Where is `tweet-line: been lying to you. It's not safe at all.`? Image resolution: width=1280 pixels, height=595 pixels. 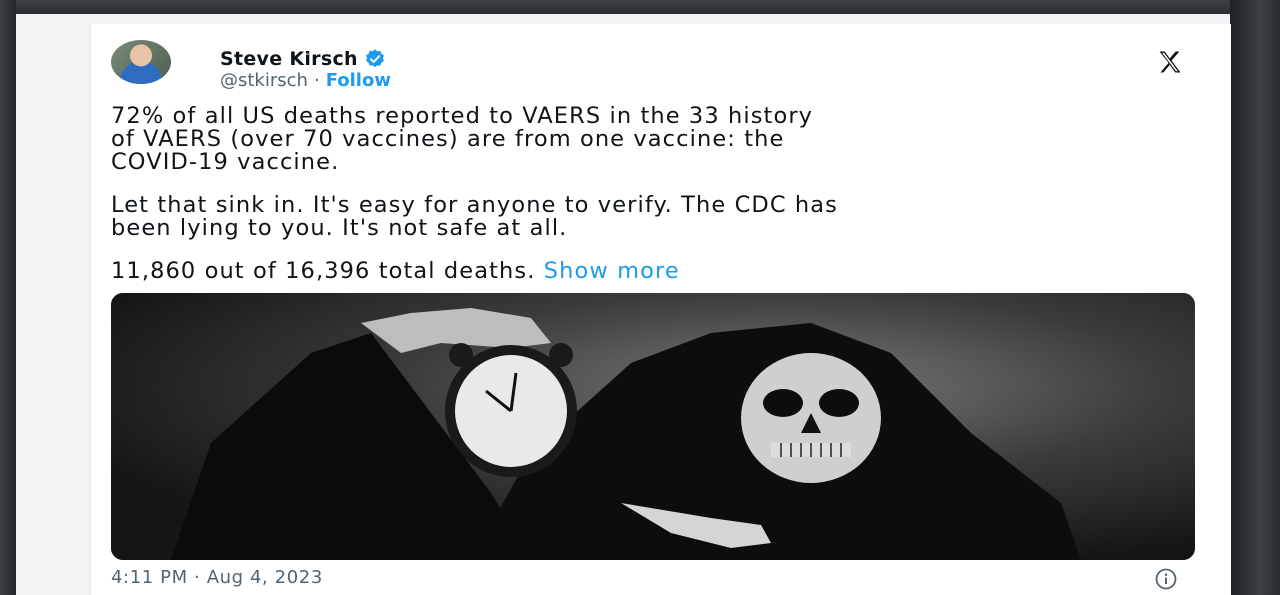 tweet-line: been lying to you. It's not safe at all. is located at coordinates (339, 228).